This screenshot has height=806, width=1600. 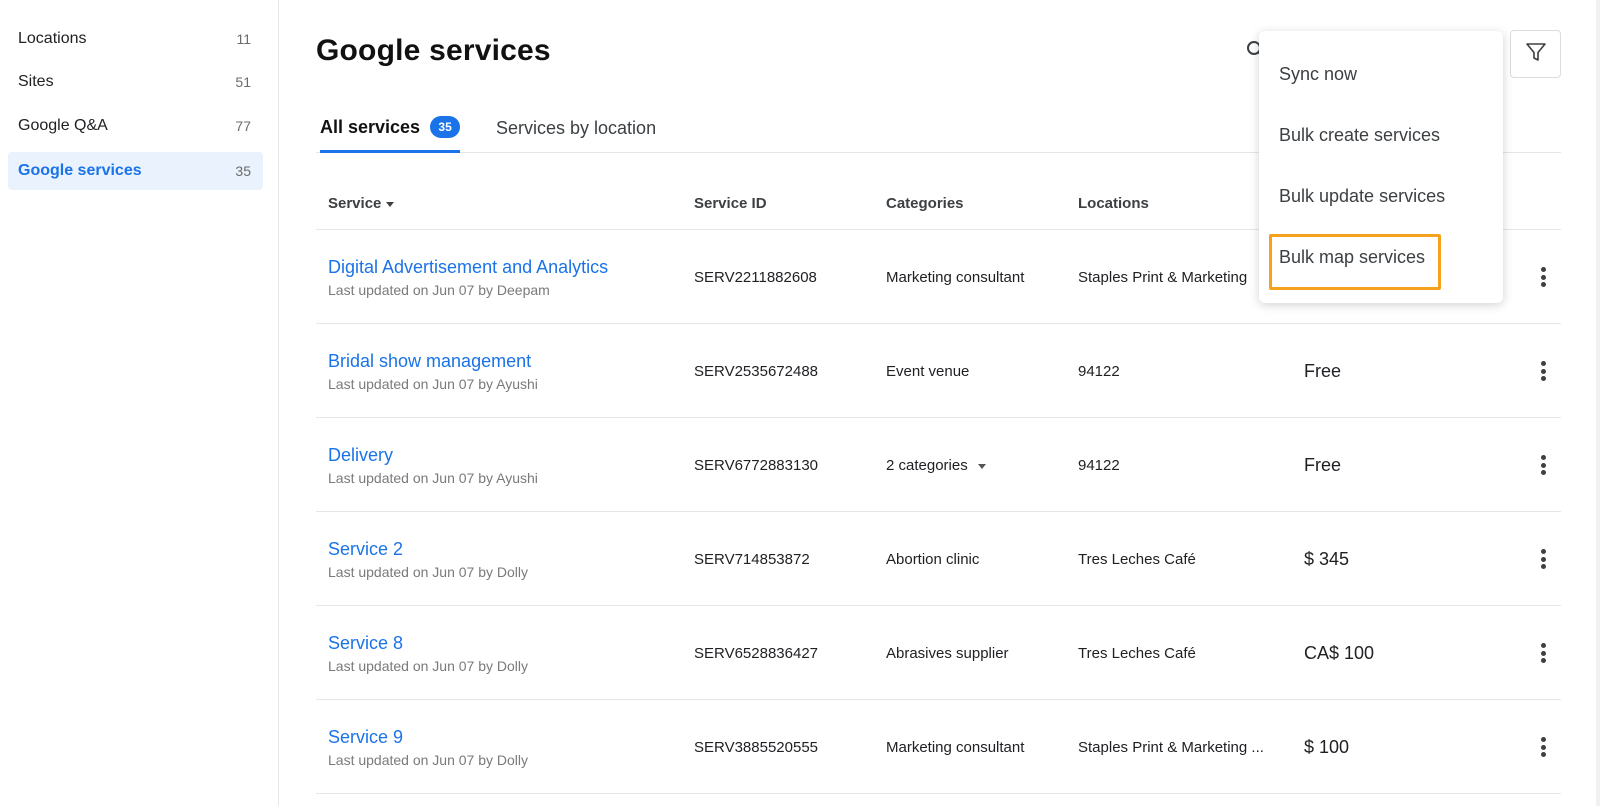 What do you see at coordinates (933, 559) in the screenshot?
I see `category-cell: Abortion clinic` at bounding box center [933, 559].